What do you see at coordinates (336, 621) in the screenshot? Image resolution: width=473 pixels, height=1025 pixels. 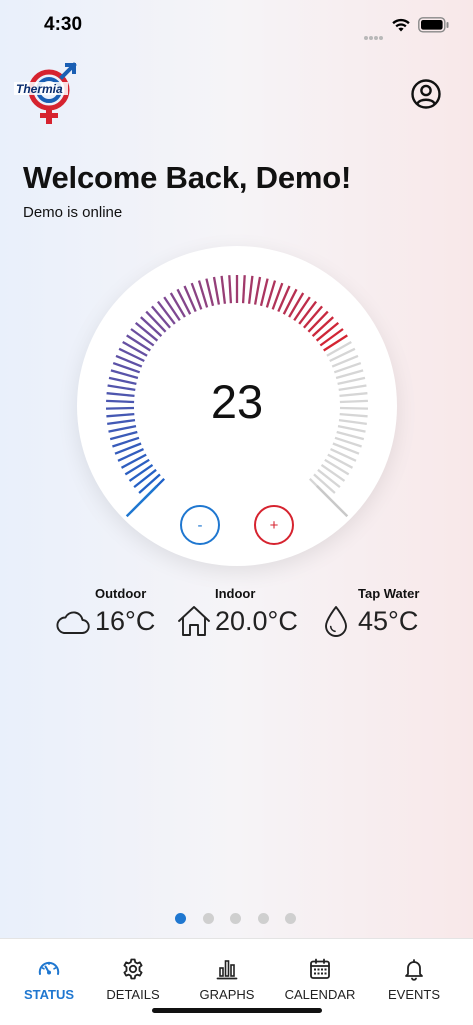 I see `water-drop-icon` at bounding box center [336, 621].